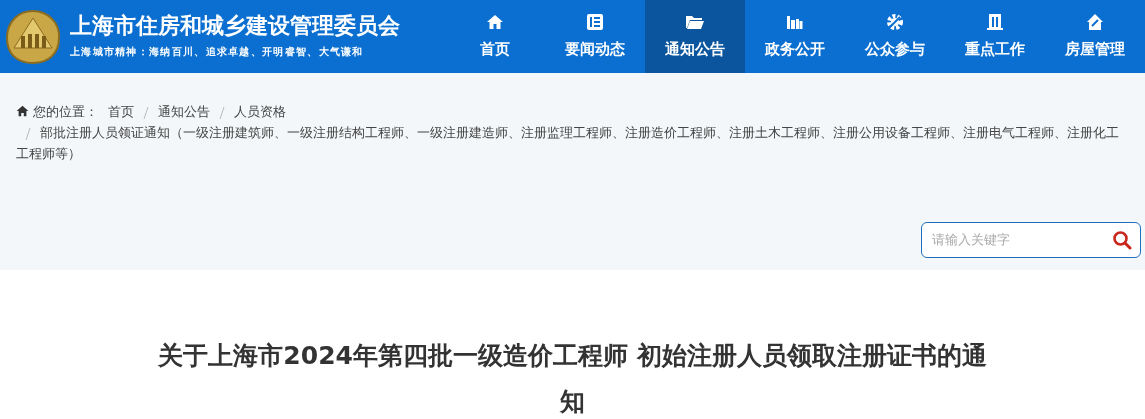 The width and height of the screenshot is (1145, 419). What do you see at coordinates (33, 36) in the screenshot?
I see `logo-emblem-icon` at bounding box center [33, 36].